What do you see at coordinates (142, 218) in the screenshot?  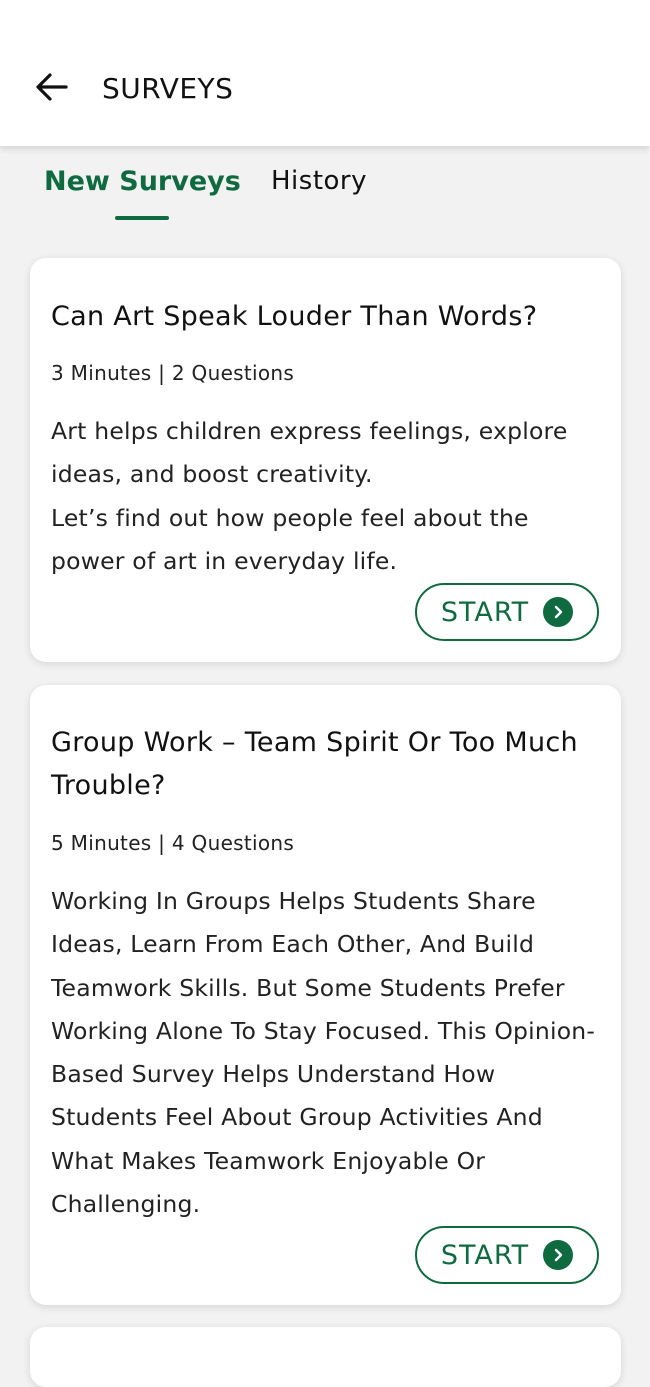 I see `active-tab-indicator` at bounding box center [142, 218].